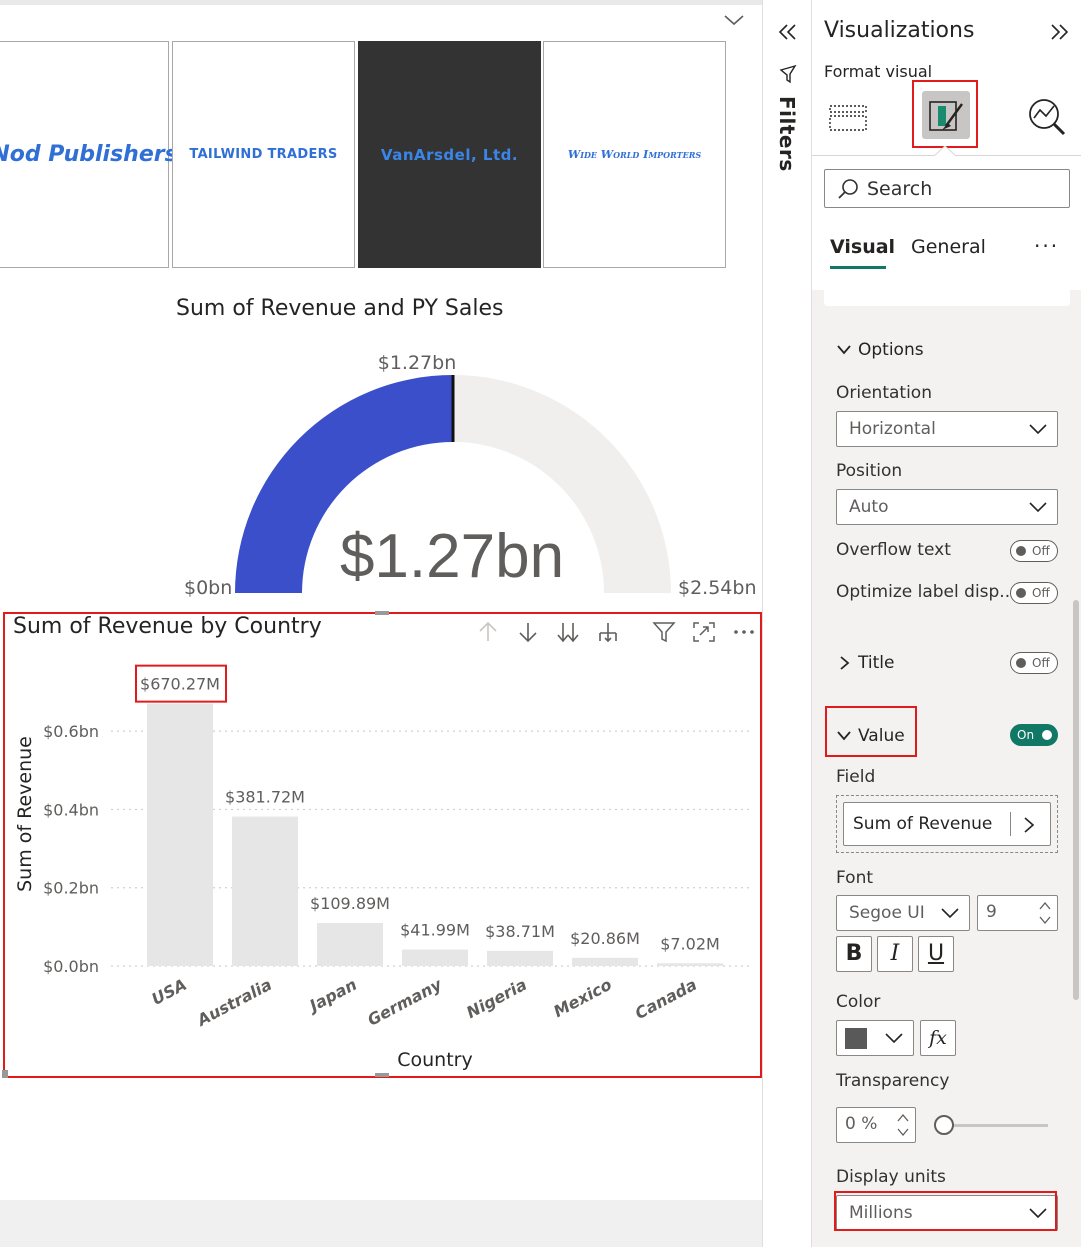 The image size is (1081, 1247). What do you see at coordinates (945, 151) in the screenshot?
I see `active-tab-pointer` at bounding box center [945, 151].